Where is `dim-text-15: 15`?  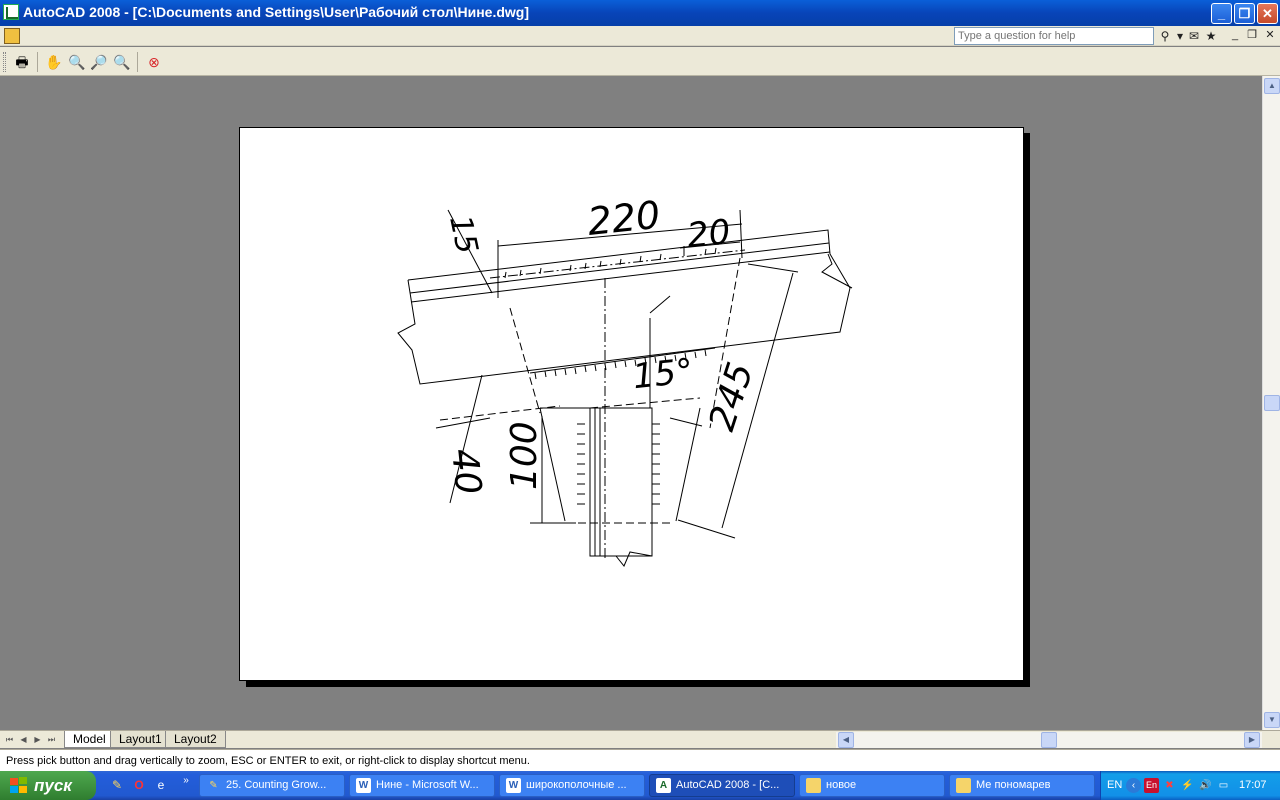
dim-text-15: 15 is located at coordinates (463, 234).